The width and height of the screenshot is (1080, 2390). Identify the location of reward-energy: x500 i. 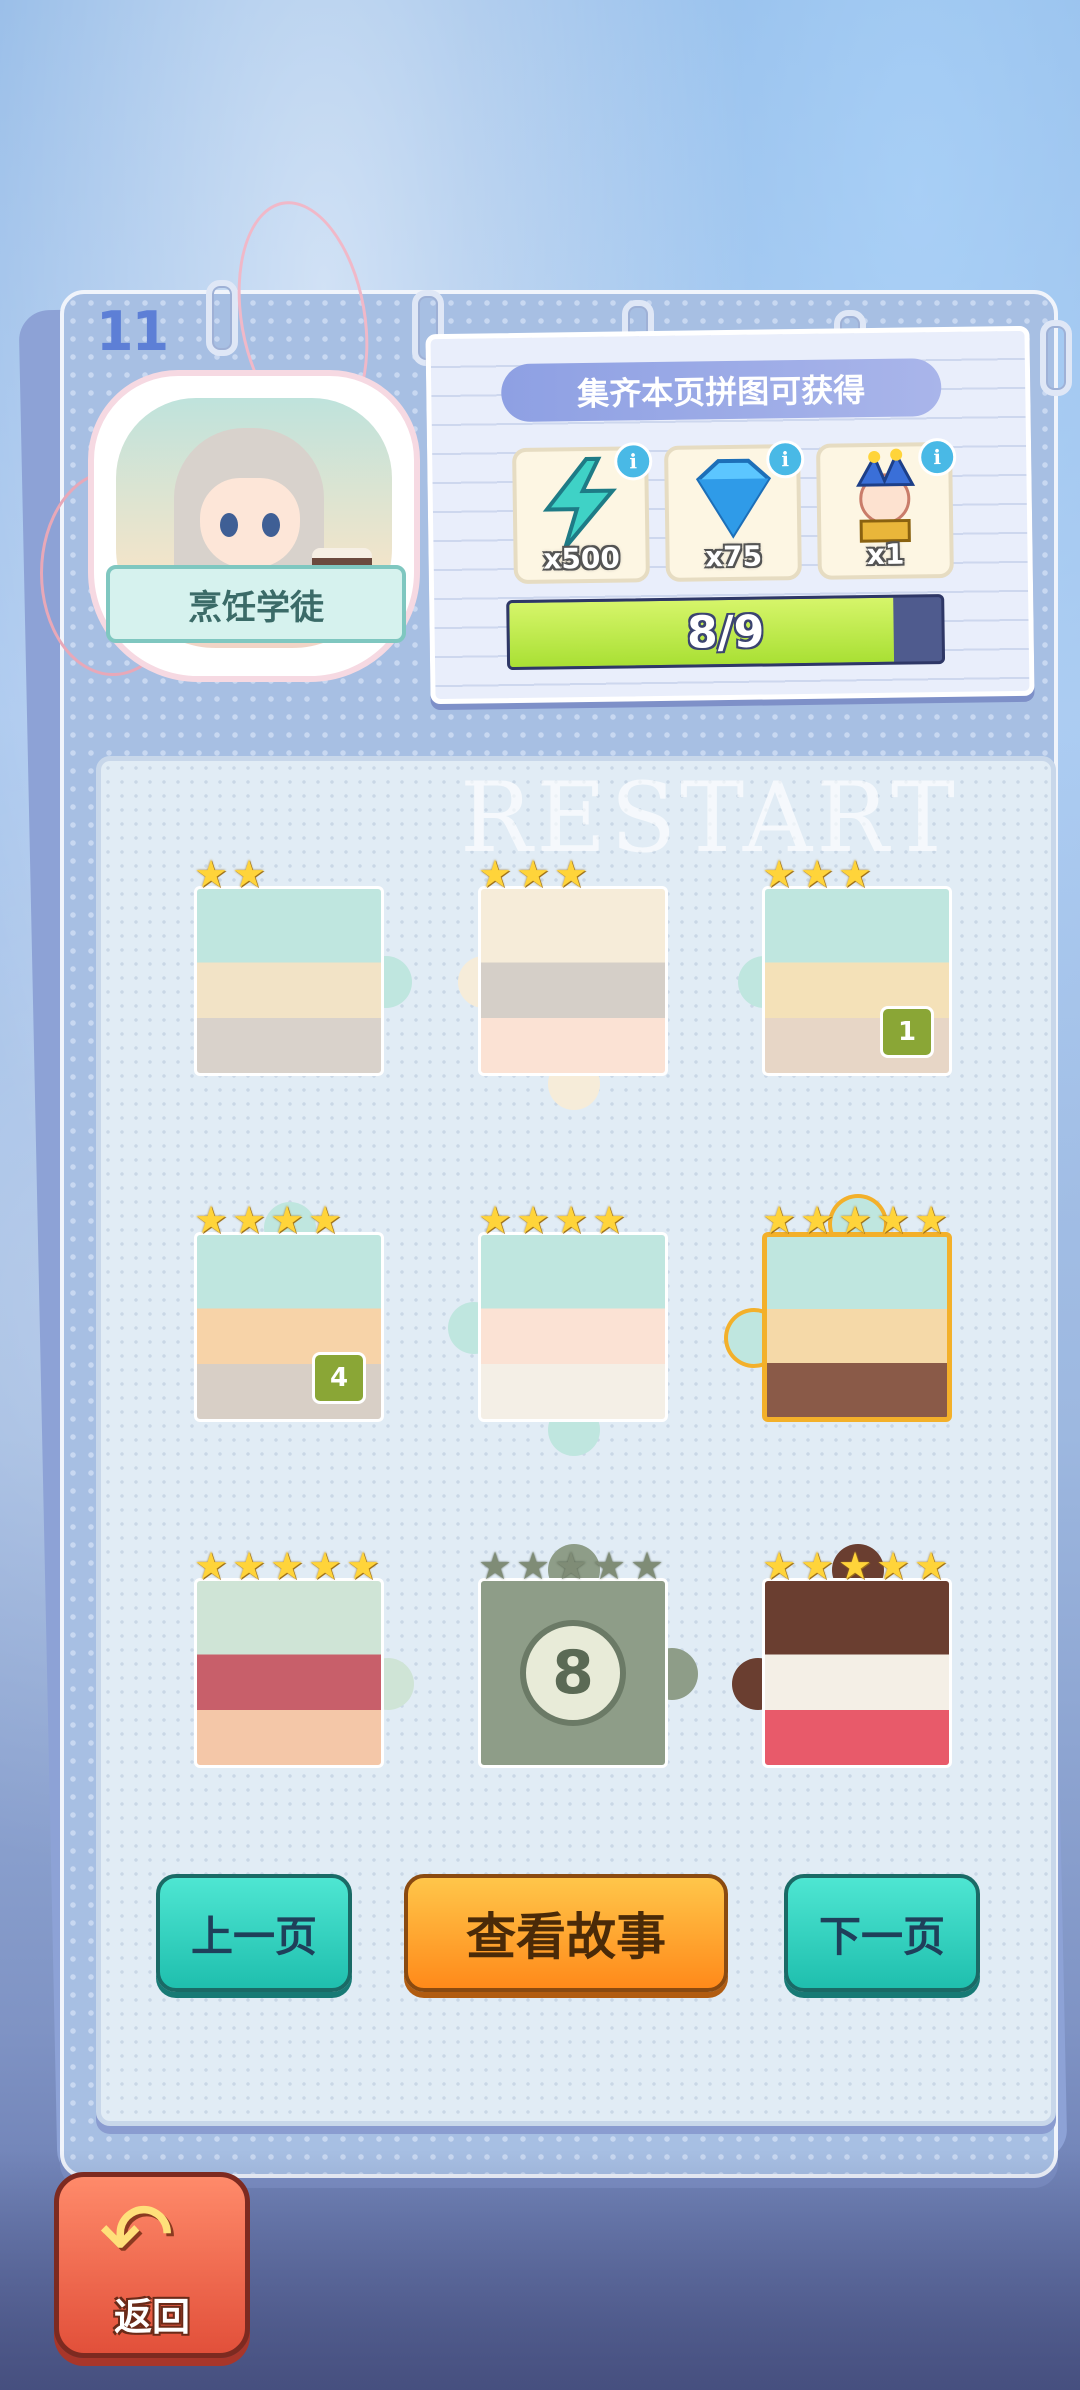
(582, 513).